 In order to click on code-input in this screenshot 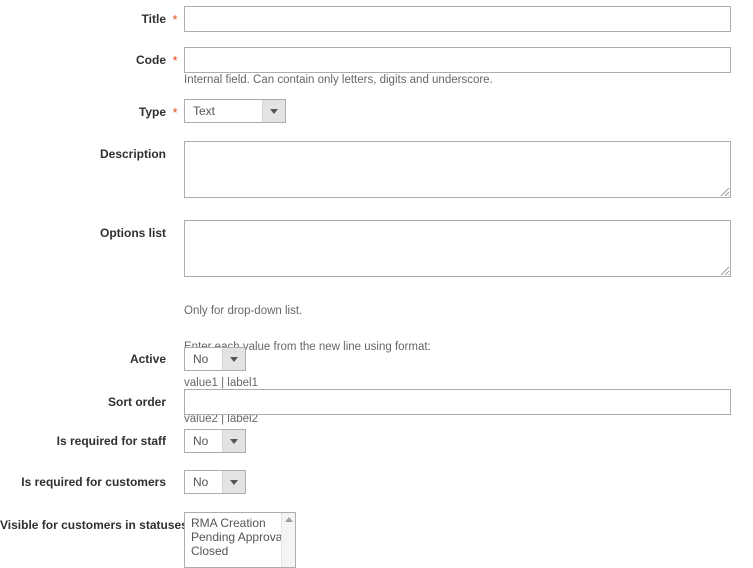, I will do `click(457, 60)`.